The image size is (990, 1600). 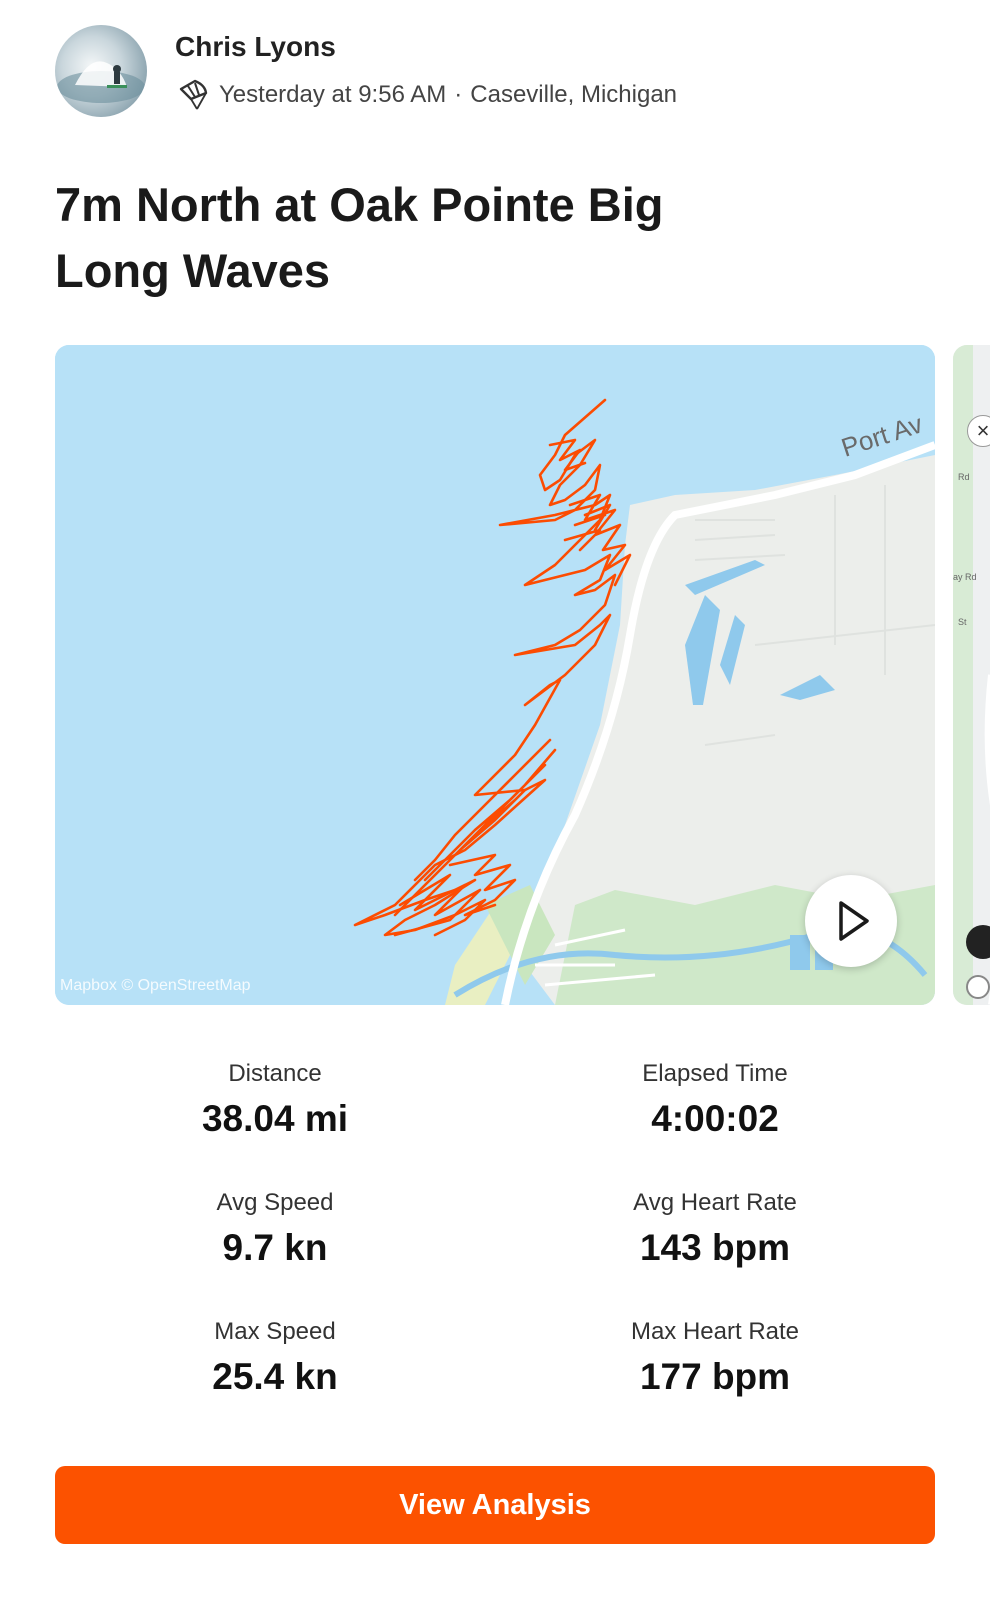 I want to click on stat-value: 9.7 kn, so click(x=275, y=1247).